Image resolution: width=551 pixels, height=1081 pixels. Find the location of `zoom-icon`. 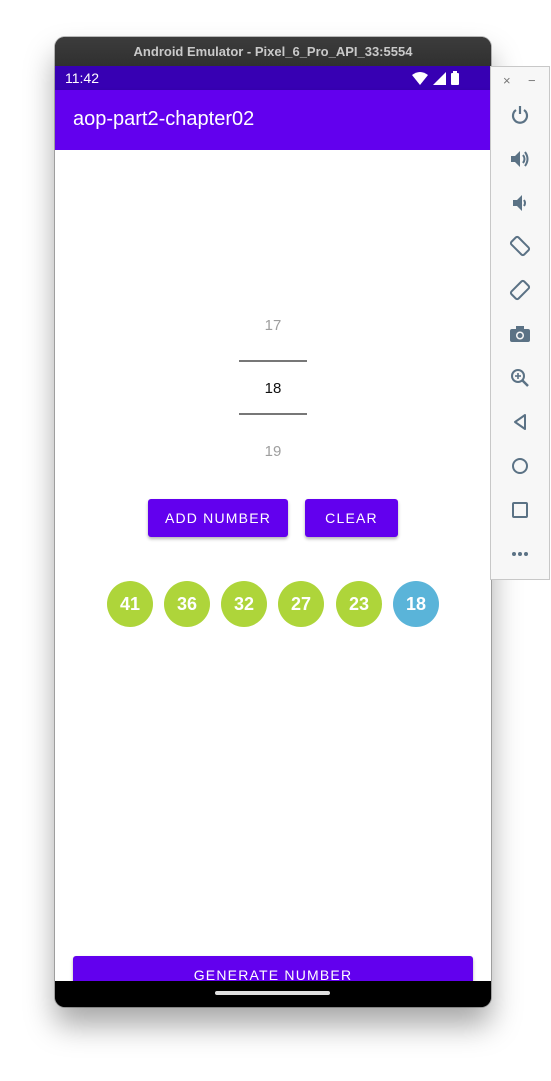

zoom-icon is located at coordinates (520, 378).